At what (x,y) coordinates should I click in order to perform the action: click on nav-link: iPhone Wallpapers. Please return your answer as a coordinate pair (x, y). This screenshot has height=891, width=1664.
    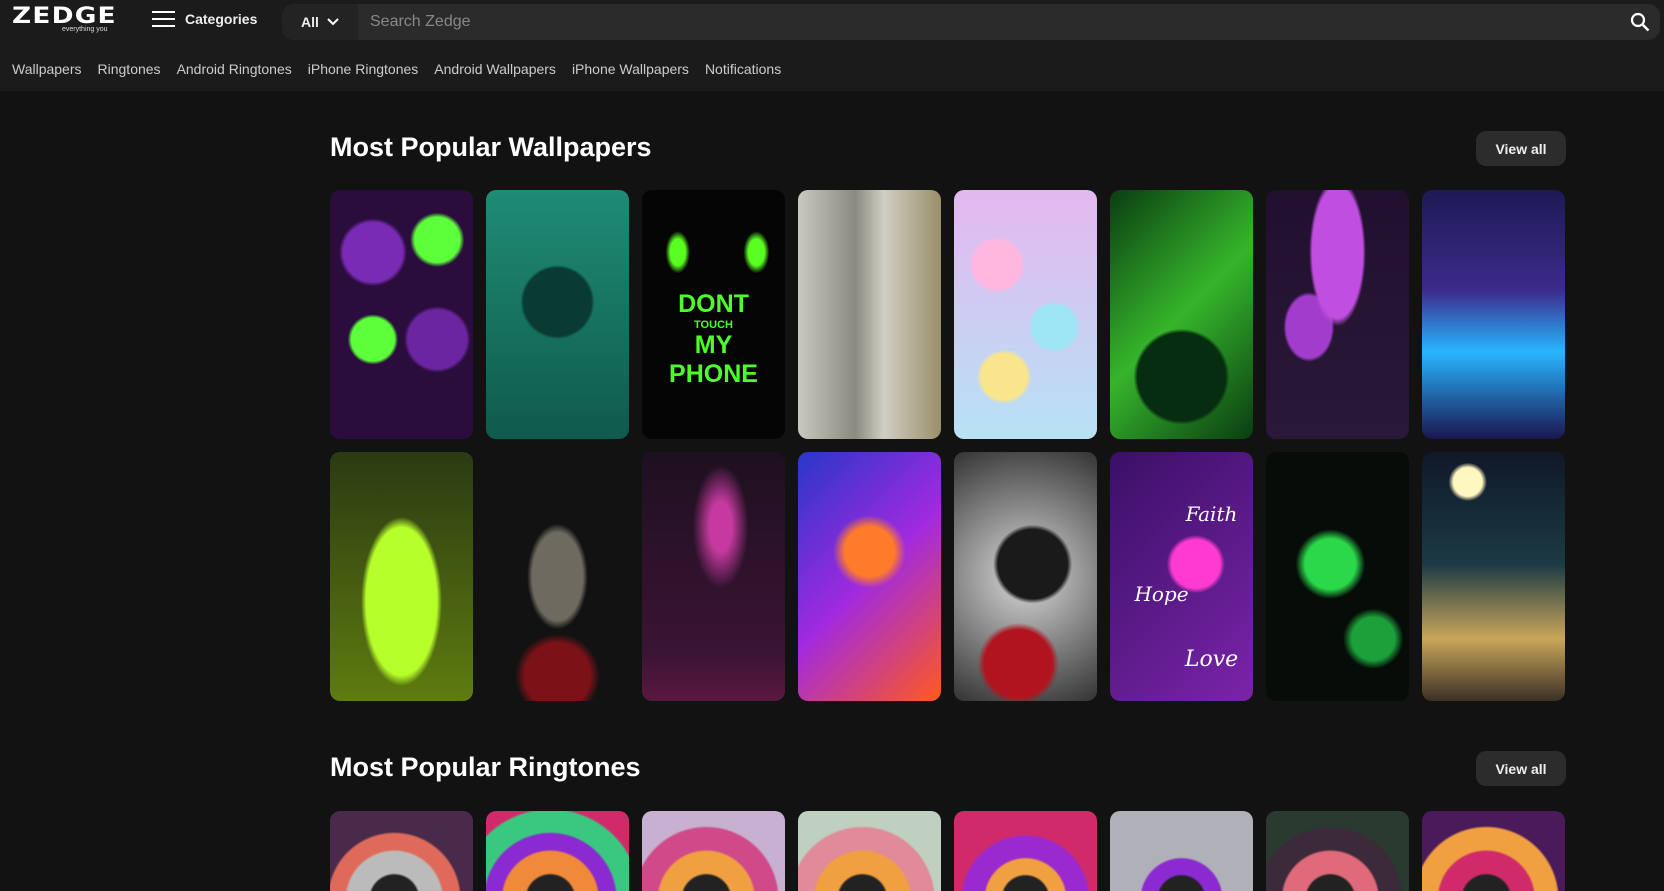
    Looking at the image, I should click on (630, 69).